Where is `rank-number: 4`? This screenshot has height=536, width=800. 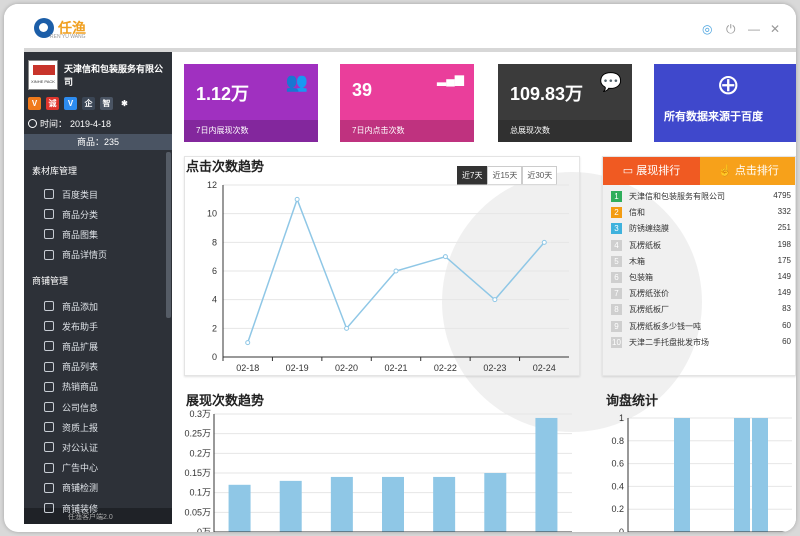 rank-number: 4 is located at coordinates (616, 245).